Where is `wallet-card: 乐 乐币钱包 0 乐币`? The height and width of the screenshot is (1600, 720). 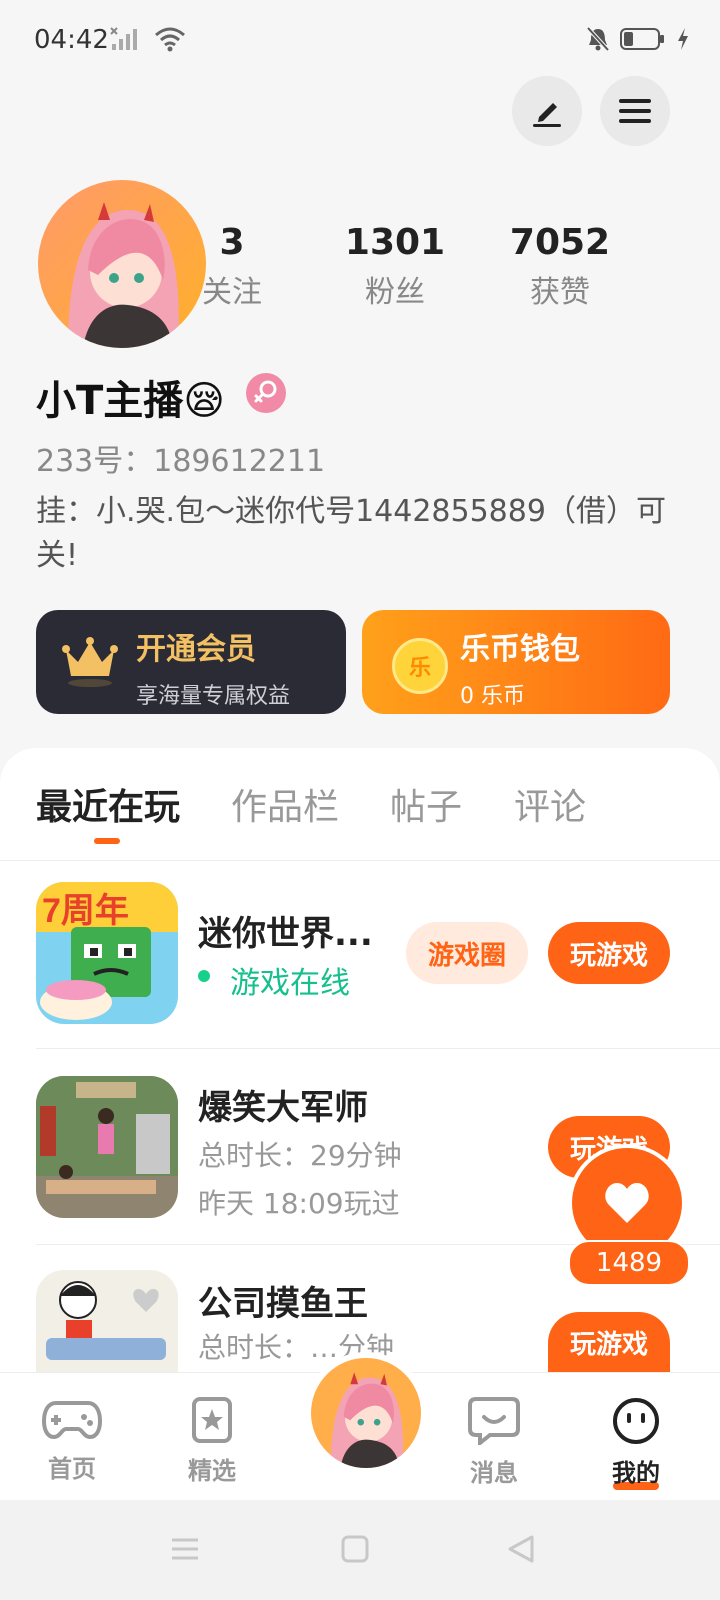 wallet-card: 乐 乐币钱包 0 乐币 is located at coordinates (516, 662).